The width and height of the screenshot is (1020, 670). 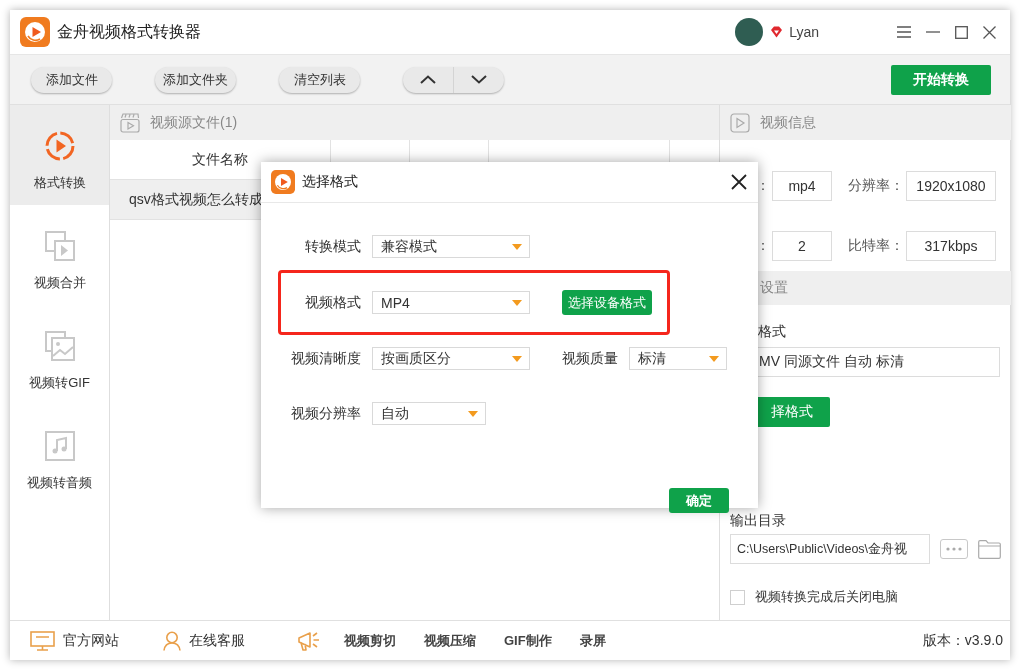 I want to click on sidebar-label: 视频转GIF, so click(x=59, y=383).